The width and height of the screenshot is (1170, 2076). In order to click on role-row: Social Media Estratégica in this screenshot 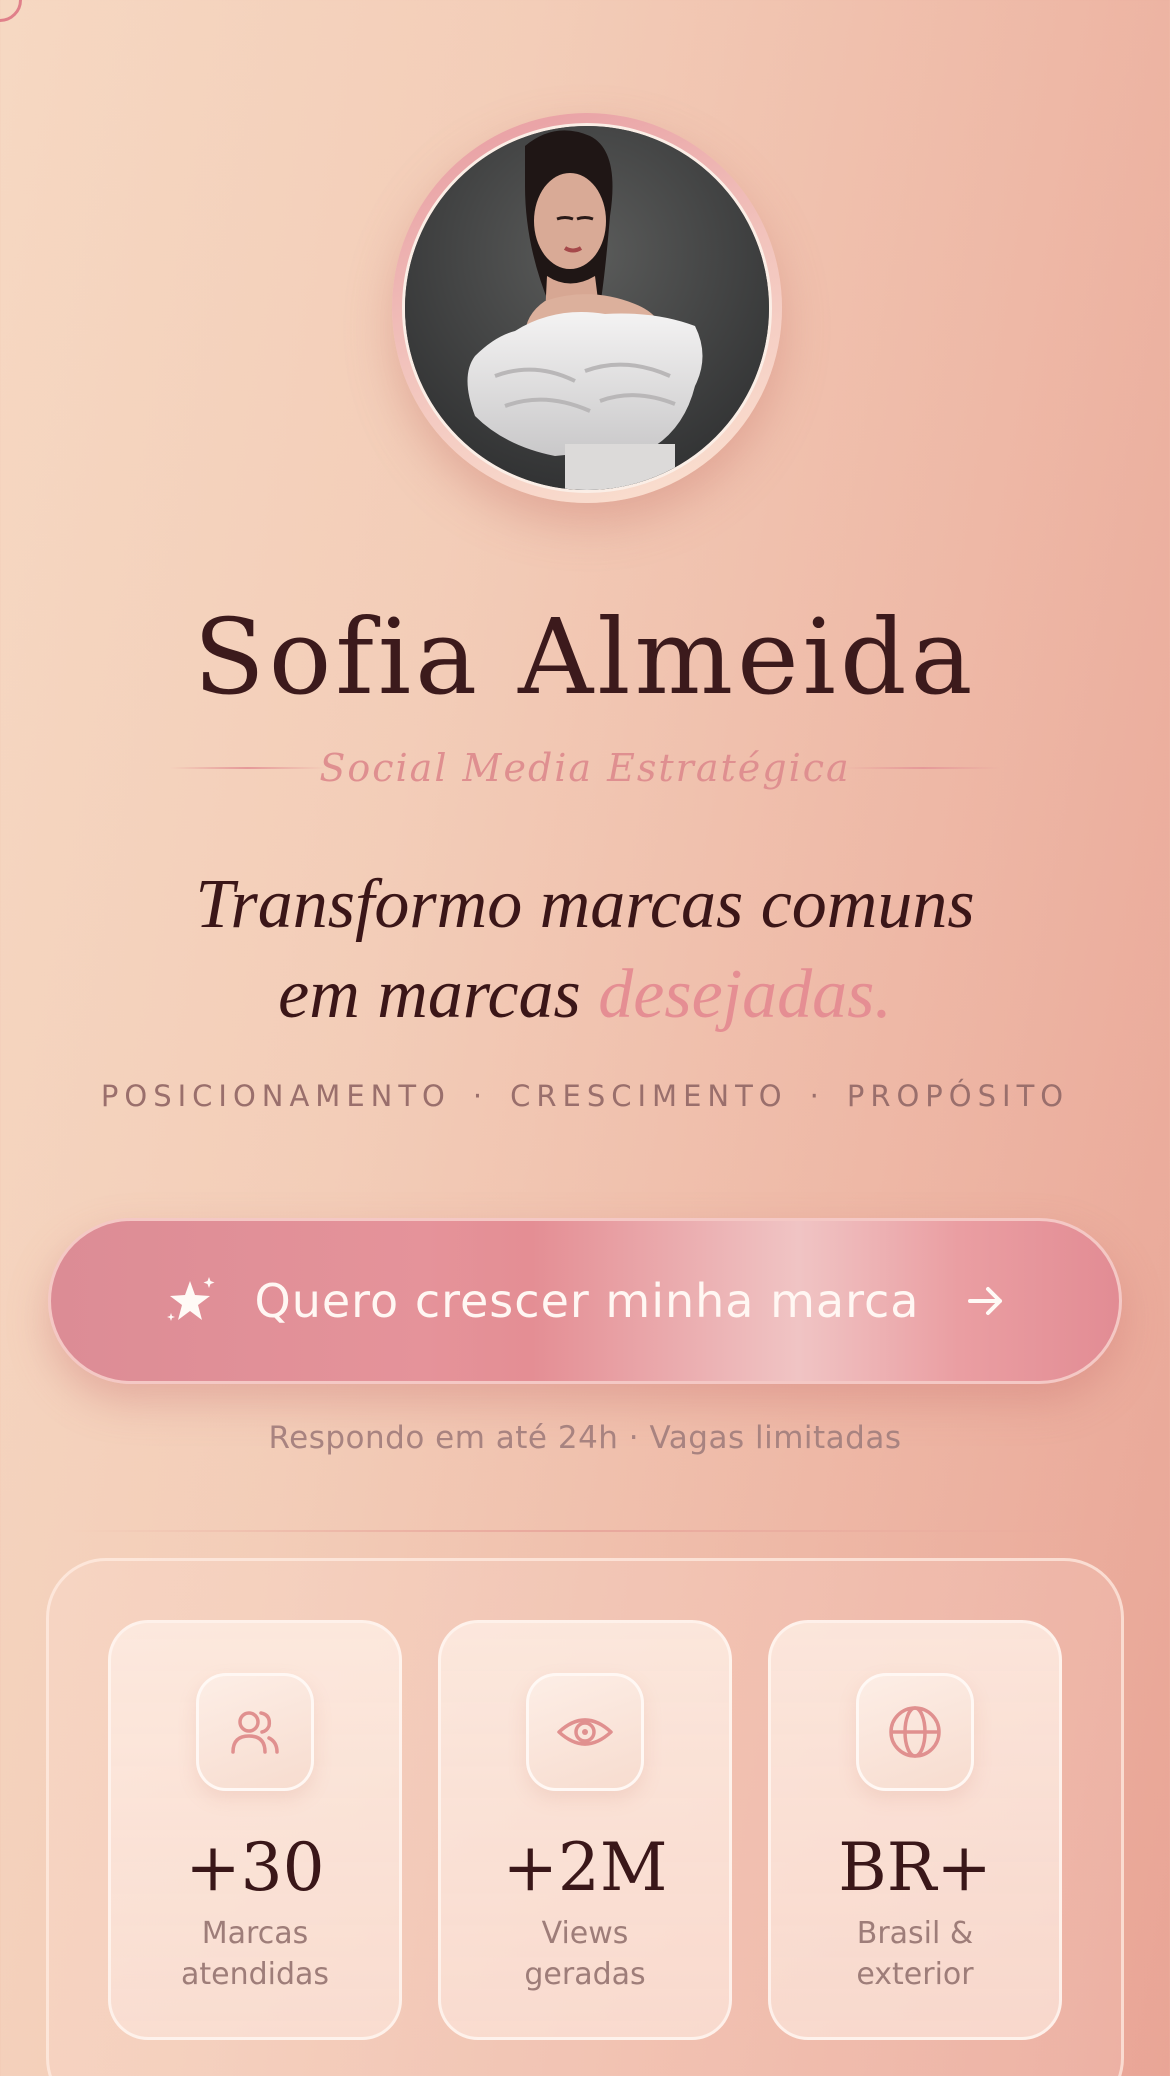, I will do `click(585, 770)`.